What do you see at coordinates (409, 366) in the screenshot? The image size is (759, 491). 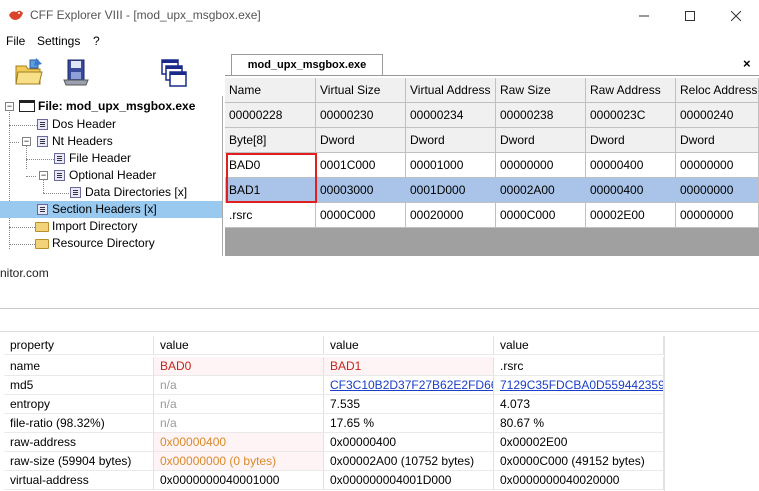 I see `prop-value-flagged: BAD1` at bounding box center [409, 366].